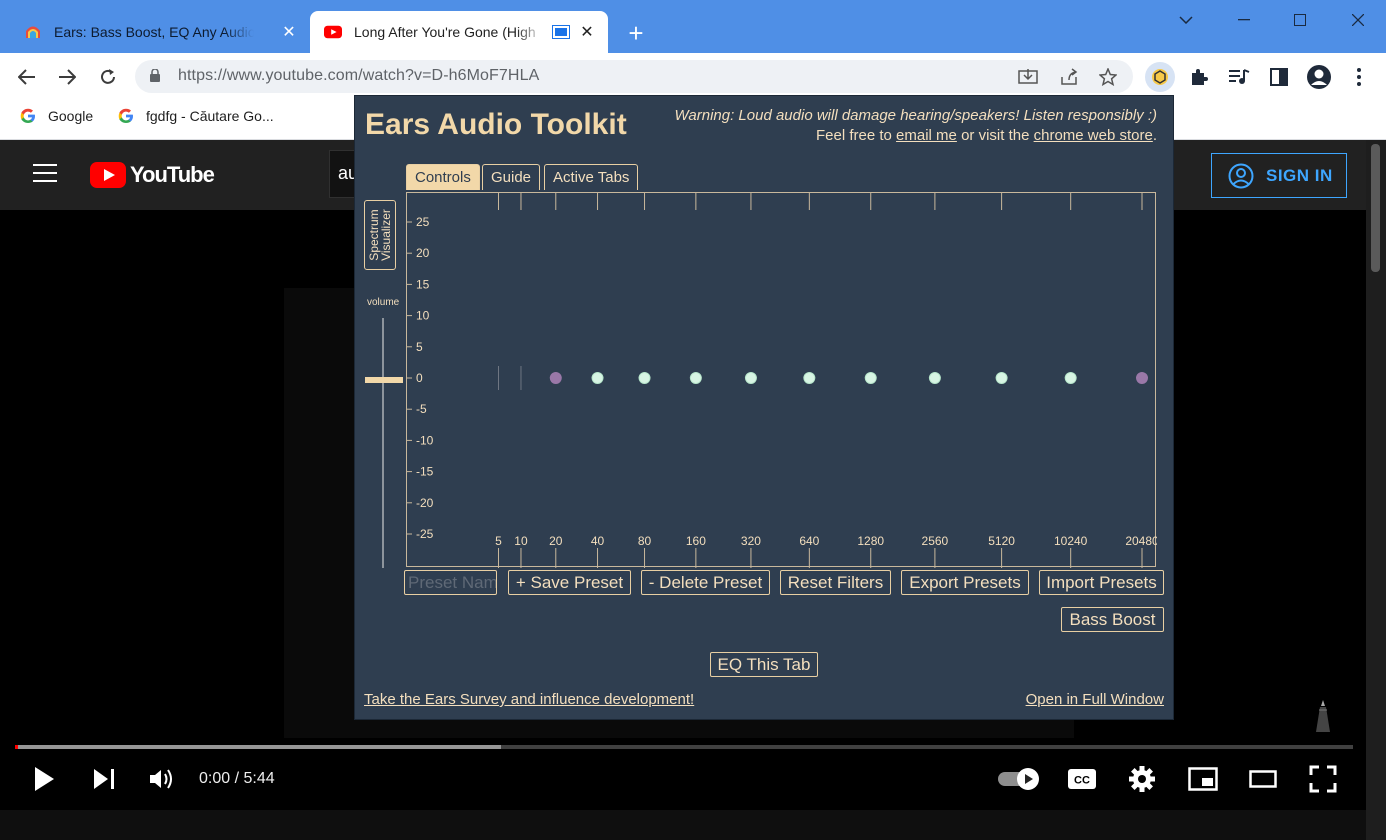  Describe the element at coordinates (56, 116) in the screenshot. I see `bookmark-google: Google` at that location.